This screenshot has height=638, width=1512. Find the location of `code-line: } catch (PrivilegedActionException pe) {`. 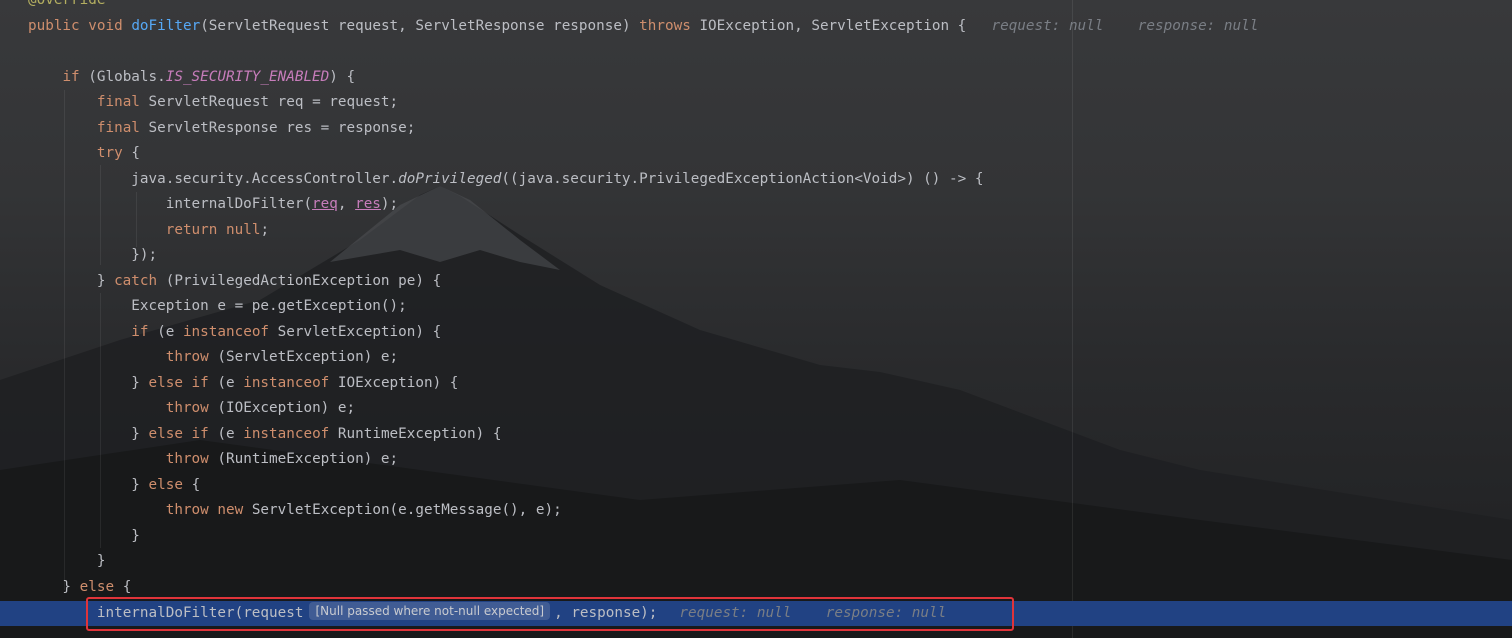

code-line: } catch (PrivilegedActionException pe) { is located at coordinates (234, 281).